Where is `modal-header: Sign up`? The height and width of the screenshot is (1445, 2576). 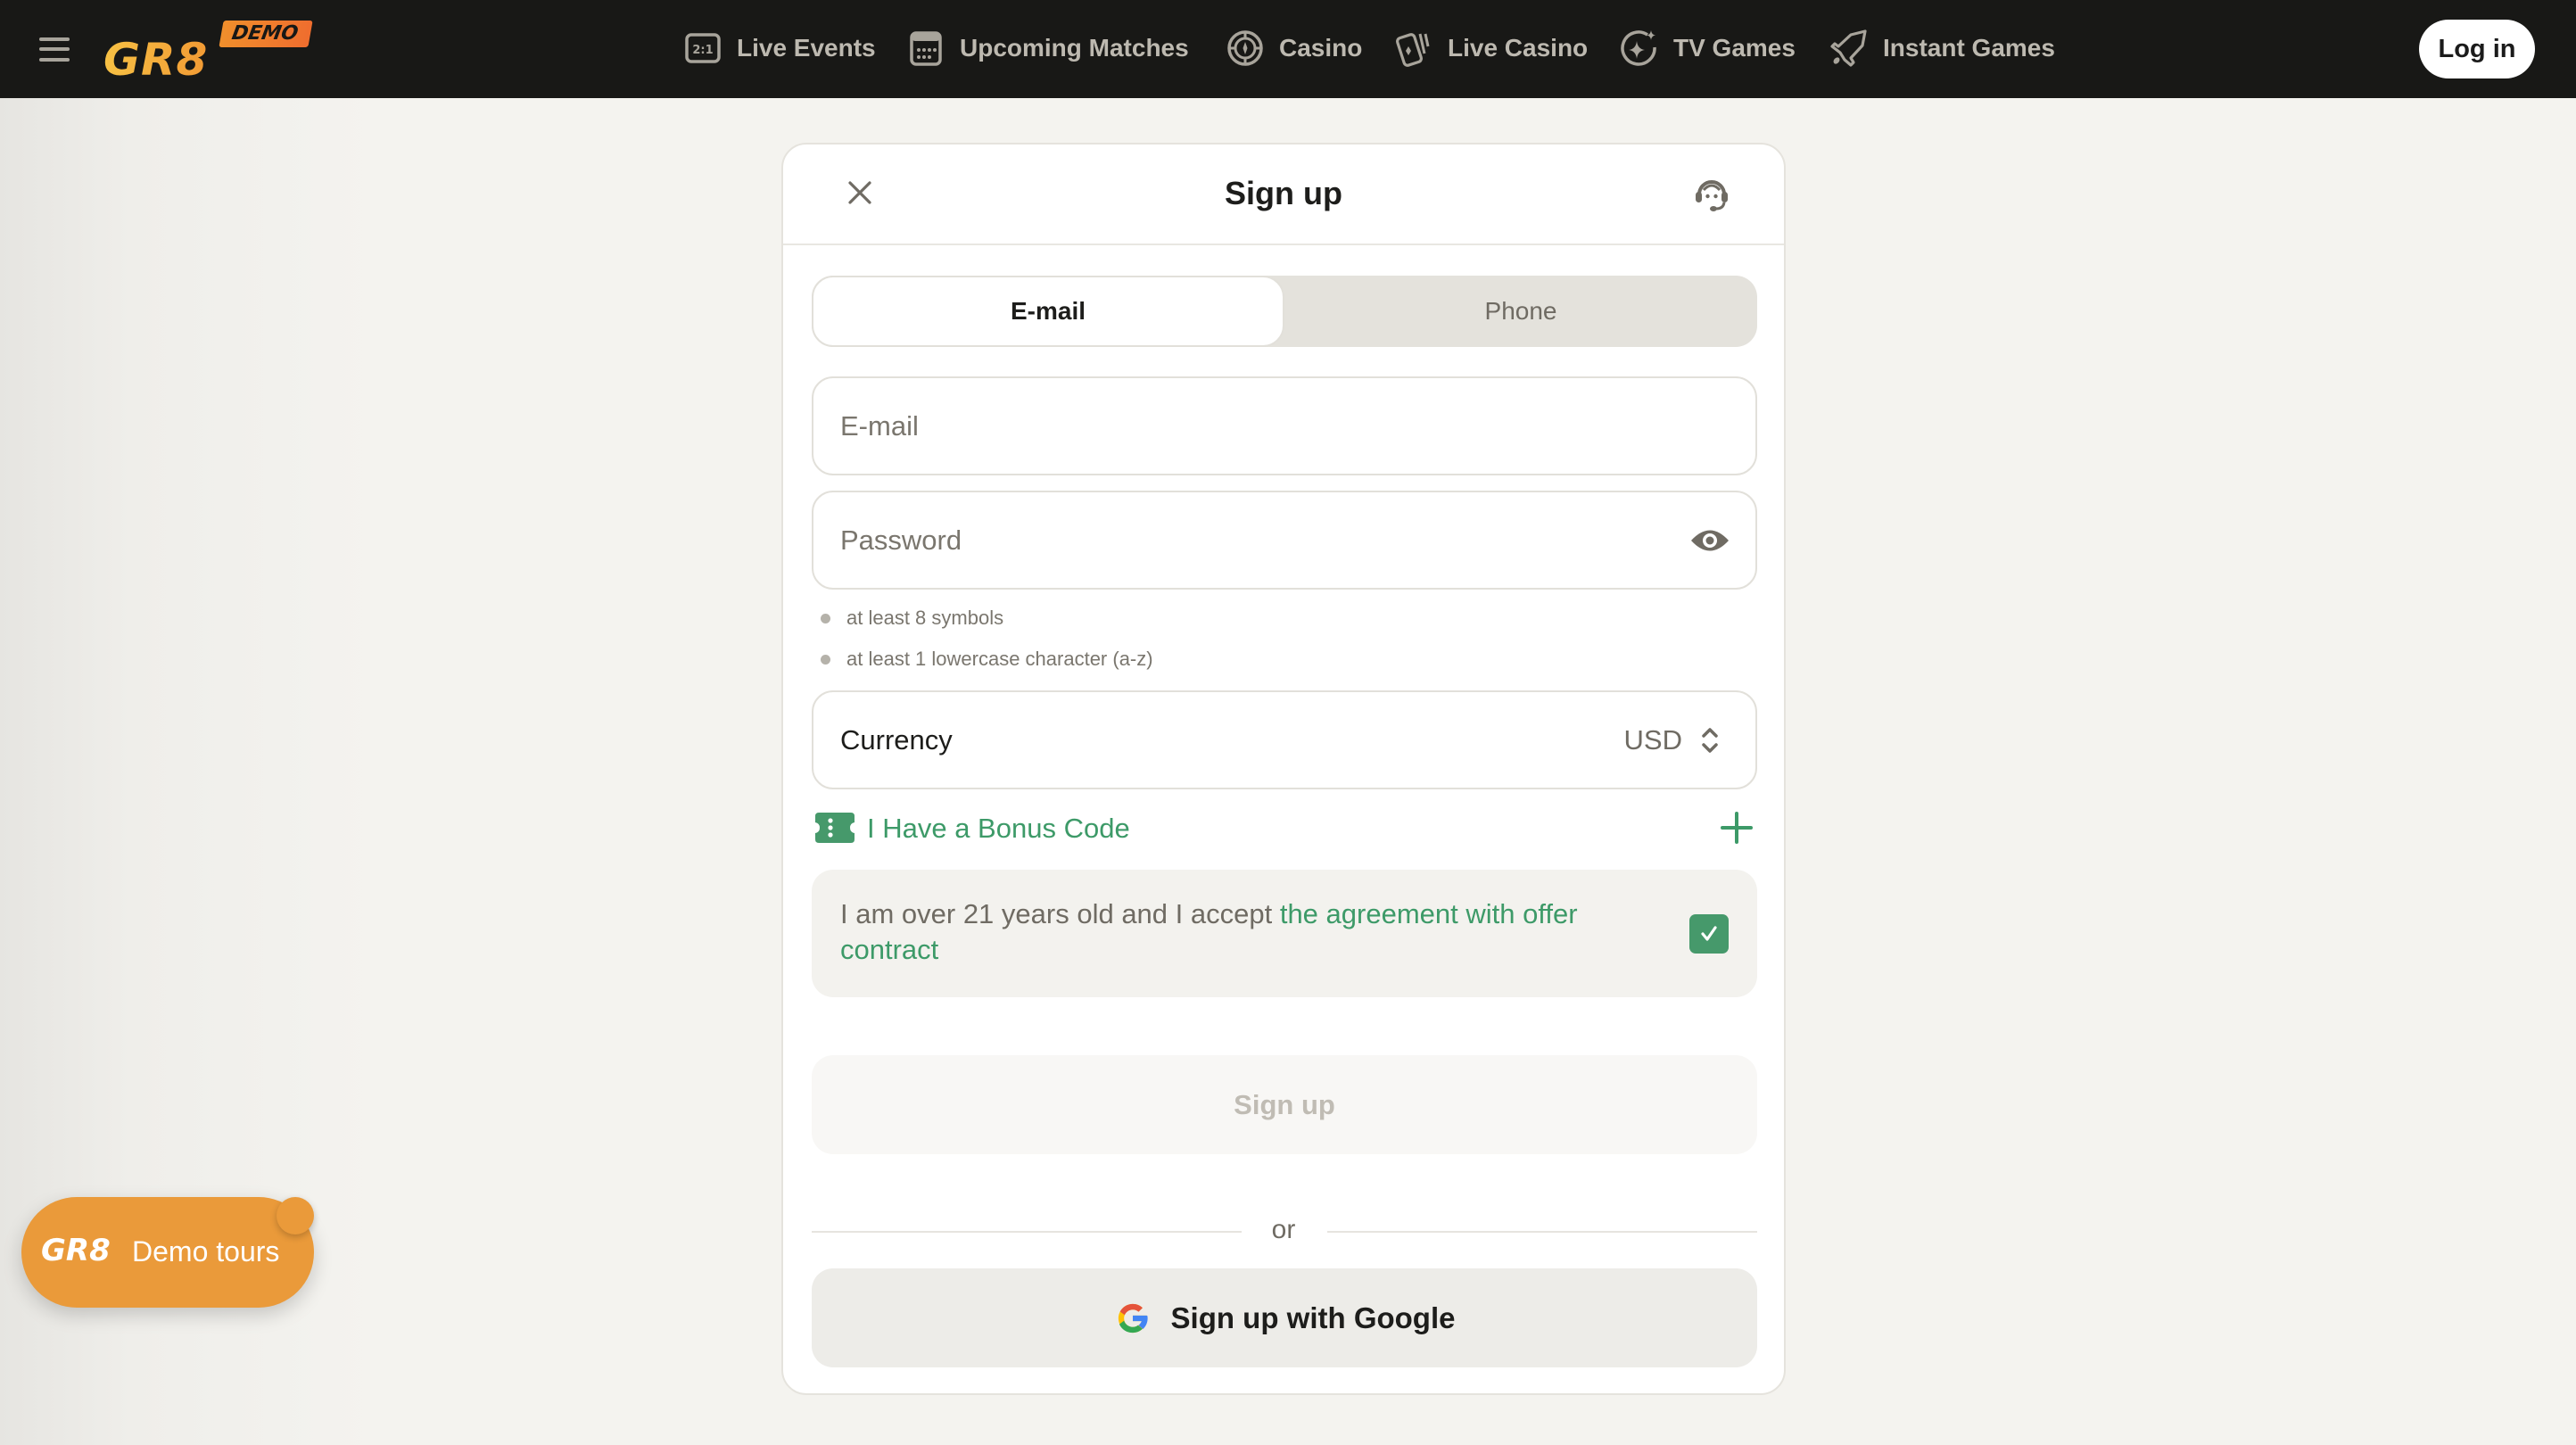
modal-header: Sign up is located at coordinates (1283, 194).